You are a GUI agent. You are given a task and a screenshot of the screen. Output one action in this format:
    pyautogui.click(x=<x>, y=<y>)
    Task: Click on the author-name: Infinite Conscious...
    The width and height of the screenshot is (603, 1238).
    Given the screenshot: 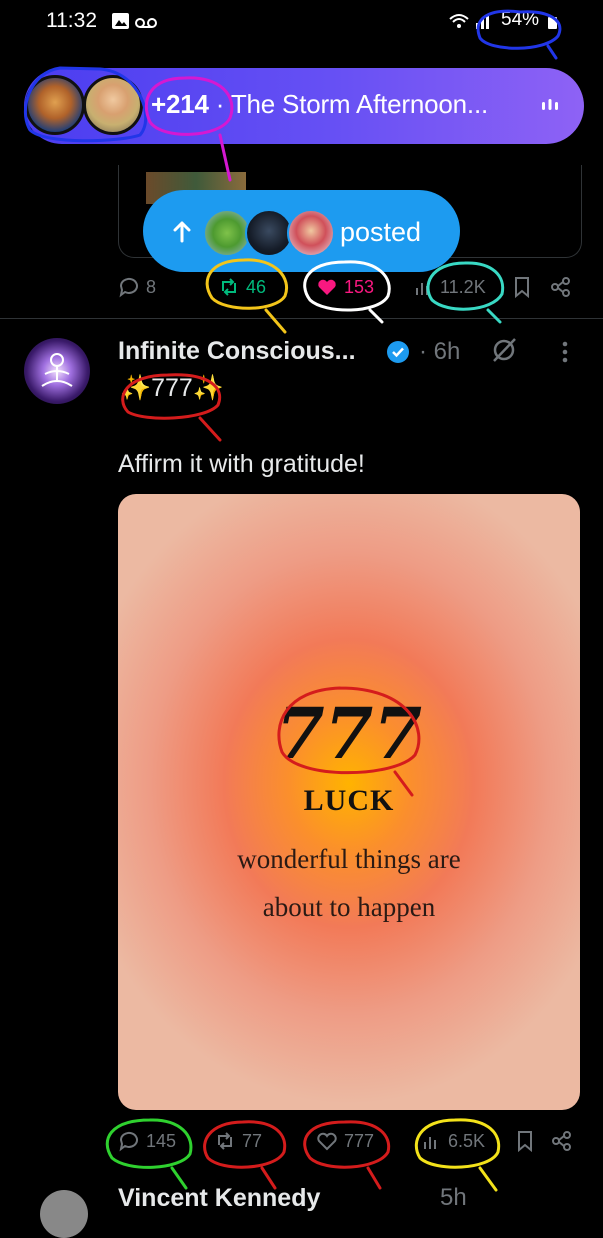 What is the action you would take?
    pyautogui.click(x=237, y=351)
    